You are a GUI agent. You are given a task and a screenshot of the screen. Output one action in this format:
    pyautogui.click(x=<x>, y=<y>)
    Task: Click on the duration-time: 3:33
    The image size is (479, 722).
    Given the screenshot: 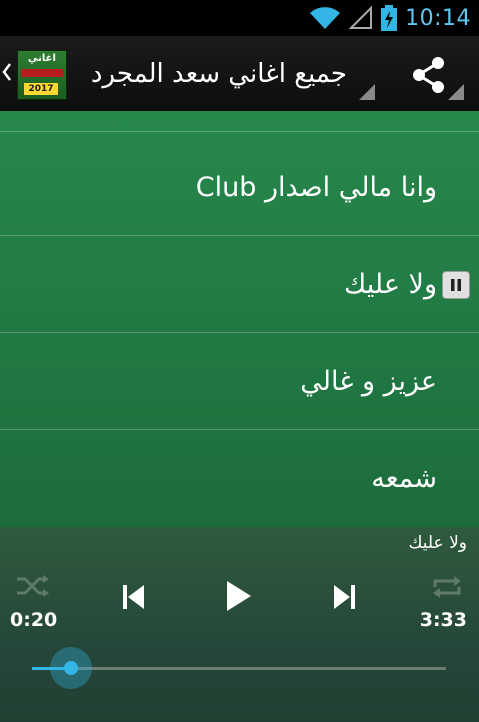 What is the action you would take?
    pyautogui.click(x=443, y=620)
    